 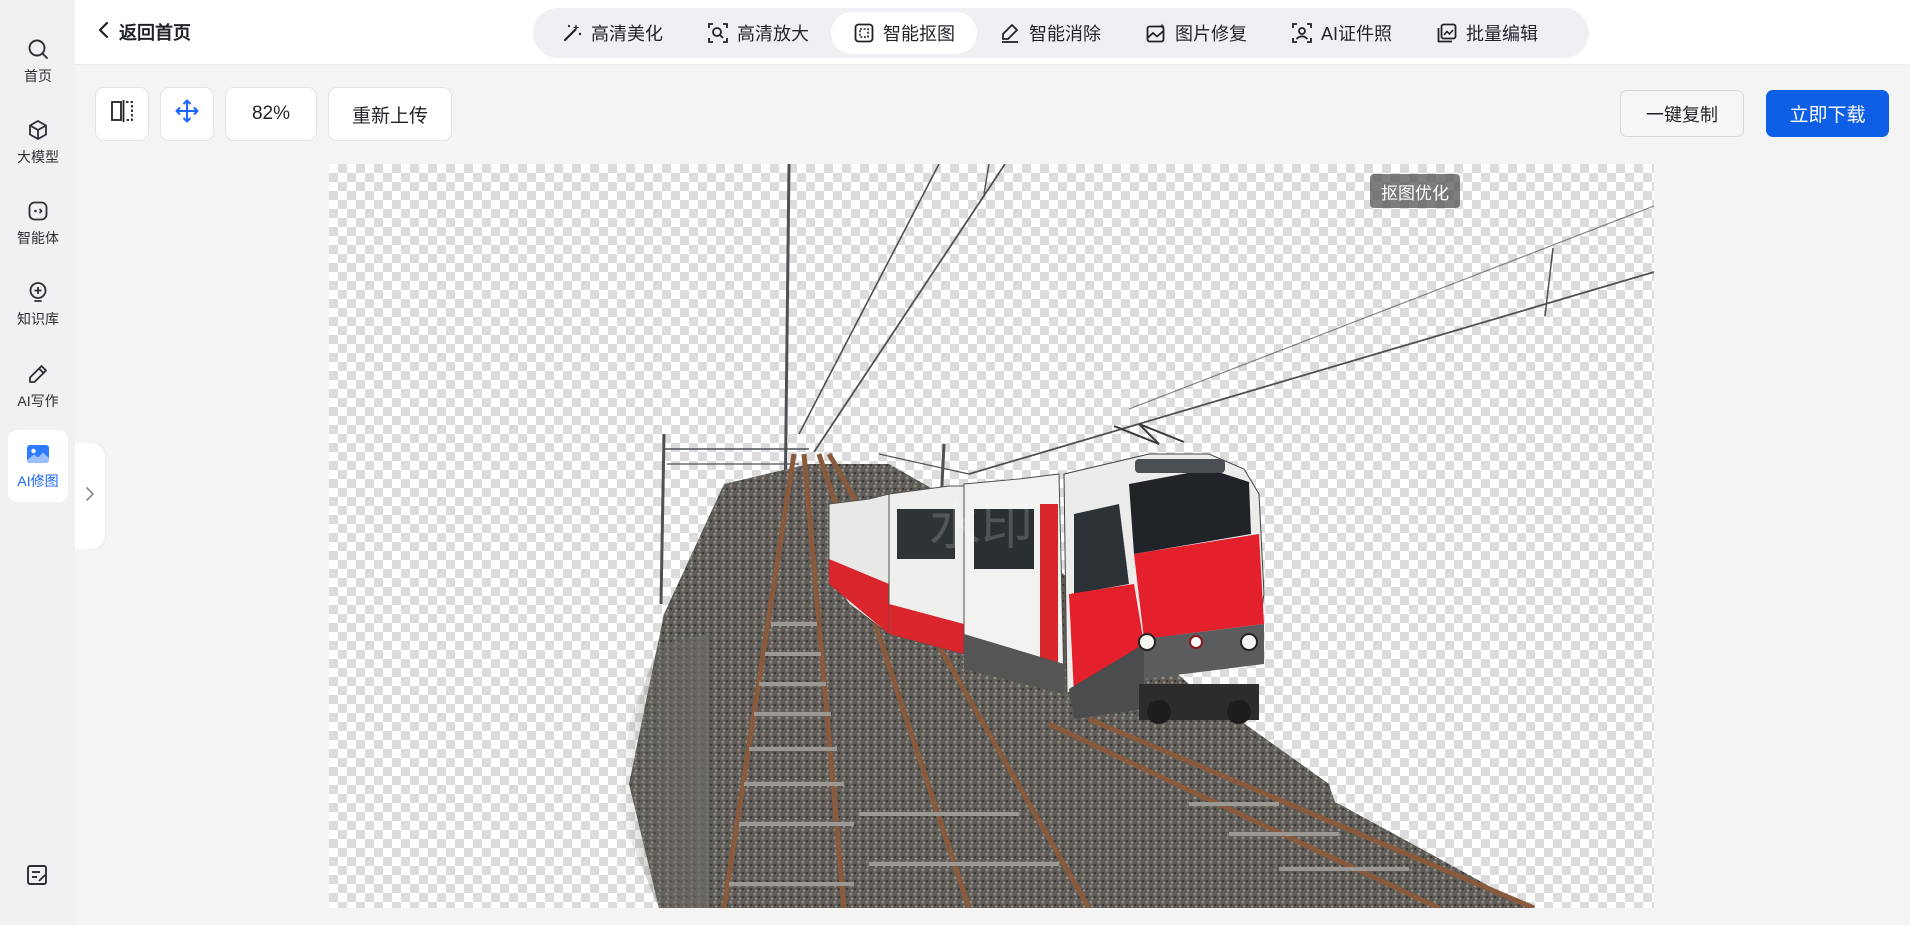 What do you see at coordinates (1827, 113) in the screenshot?
I see `download-button: 立即下载` at bounding box center [1827, 113].